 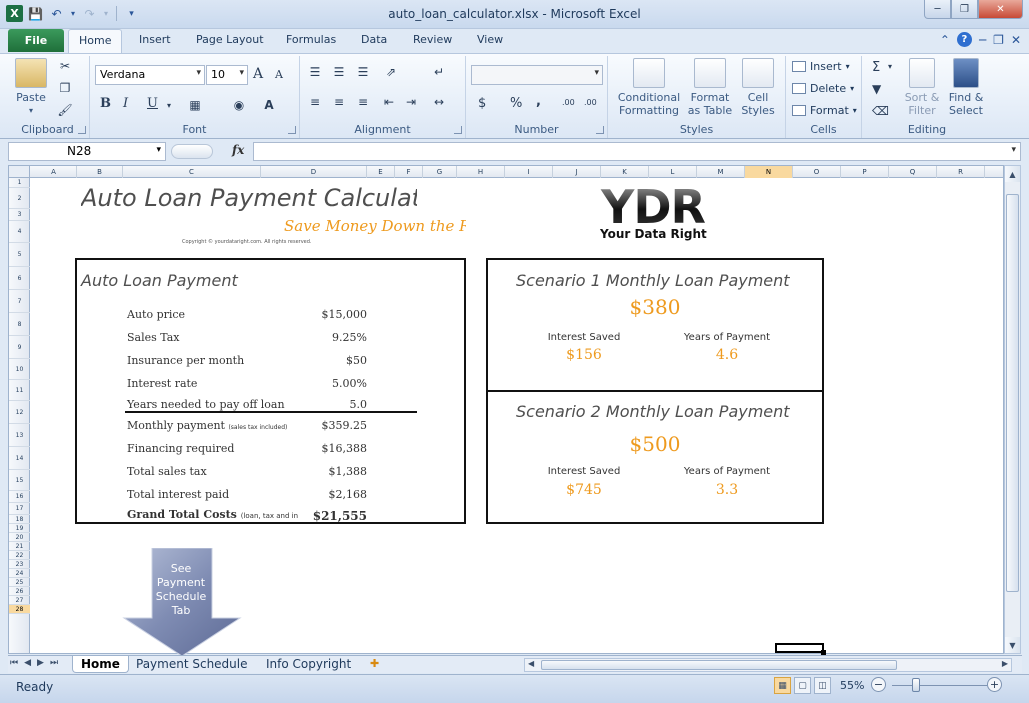 What do you see at coordinates (363, 72) in the screenshot?
I see `align-bottom-icon: ☰` at bounding box center [363, 72].